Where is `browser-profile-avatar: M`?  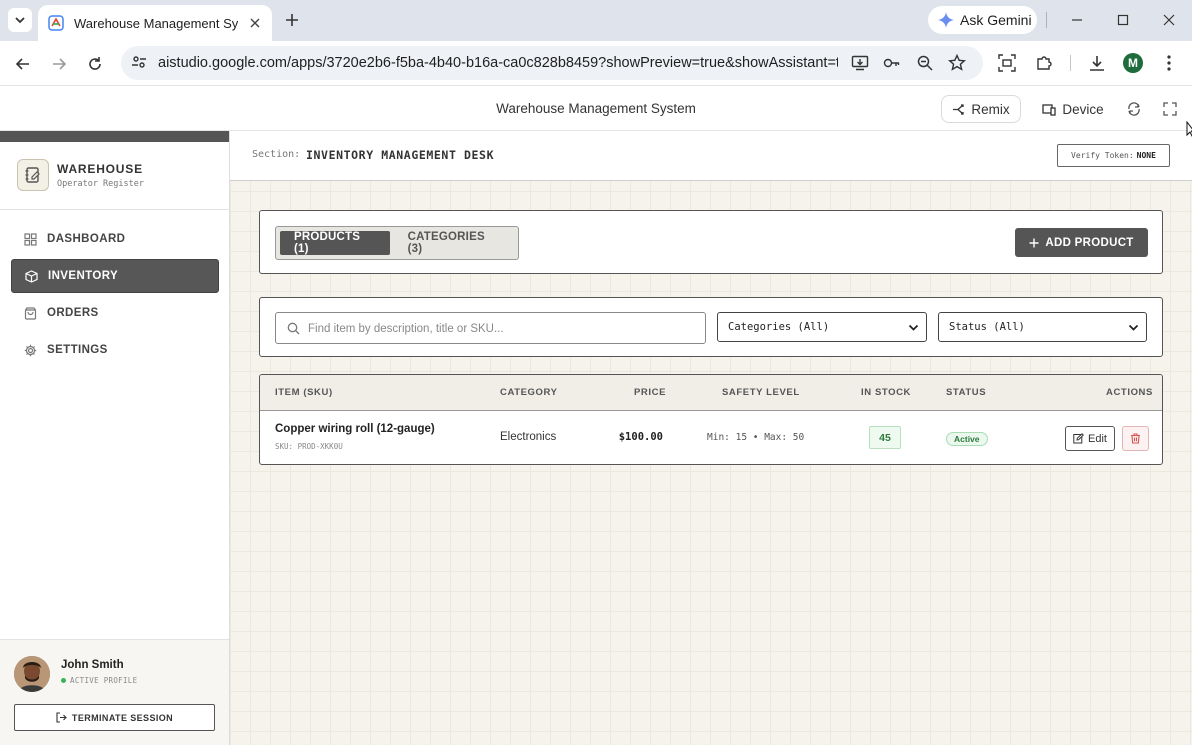
browser-profile-avatar: M is located at coordinates (1133, 63).